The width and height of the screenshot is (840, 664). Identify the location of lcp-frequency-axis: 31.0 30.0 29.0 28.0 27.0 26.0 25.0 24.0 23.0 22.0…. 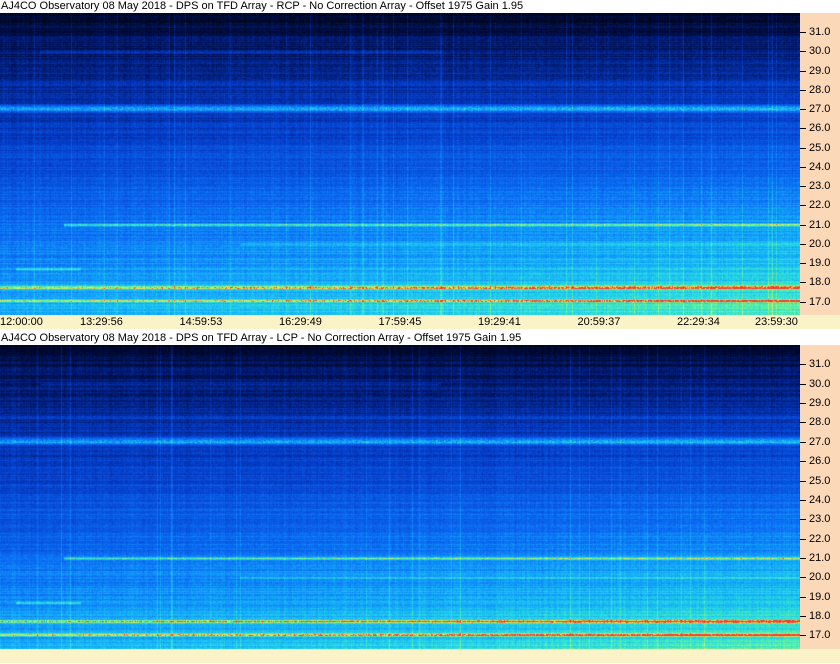
(820, 497).